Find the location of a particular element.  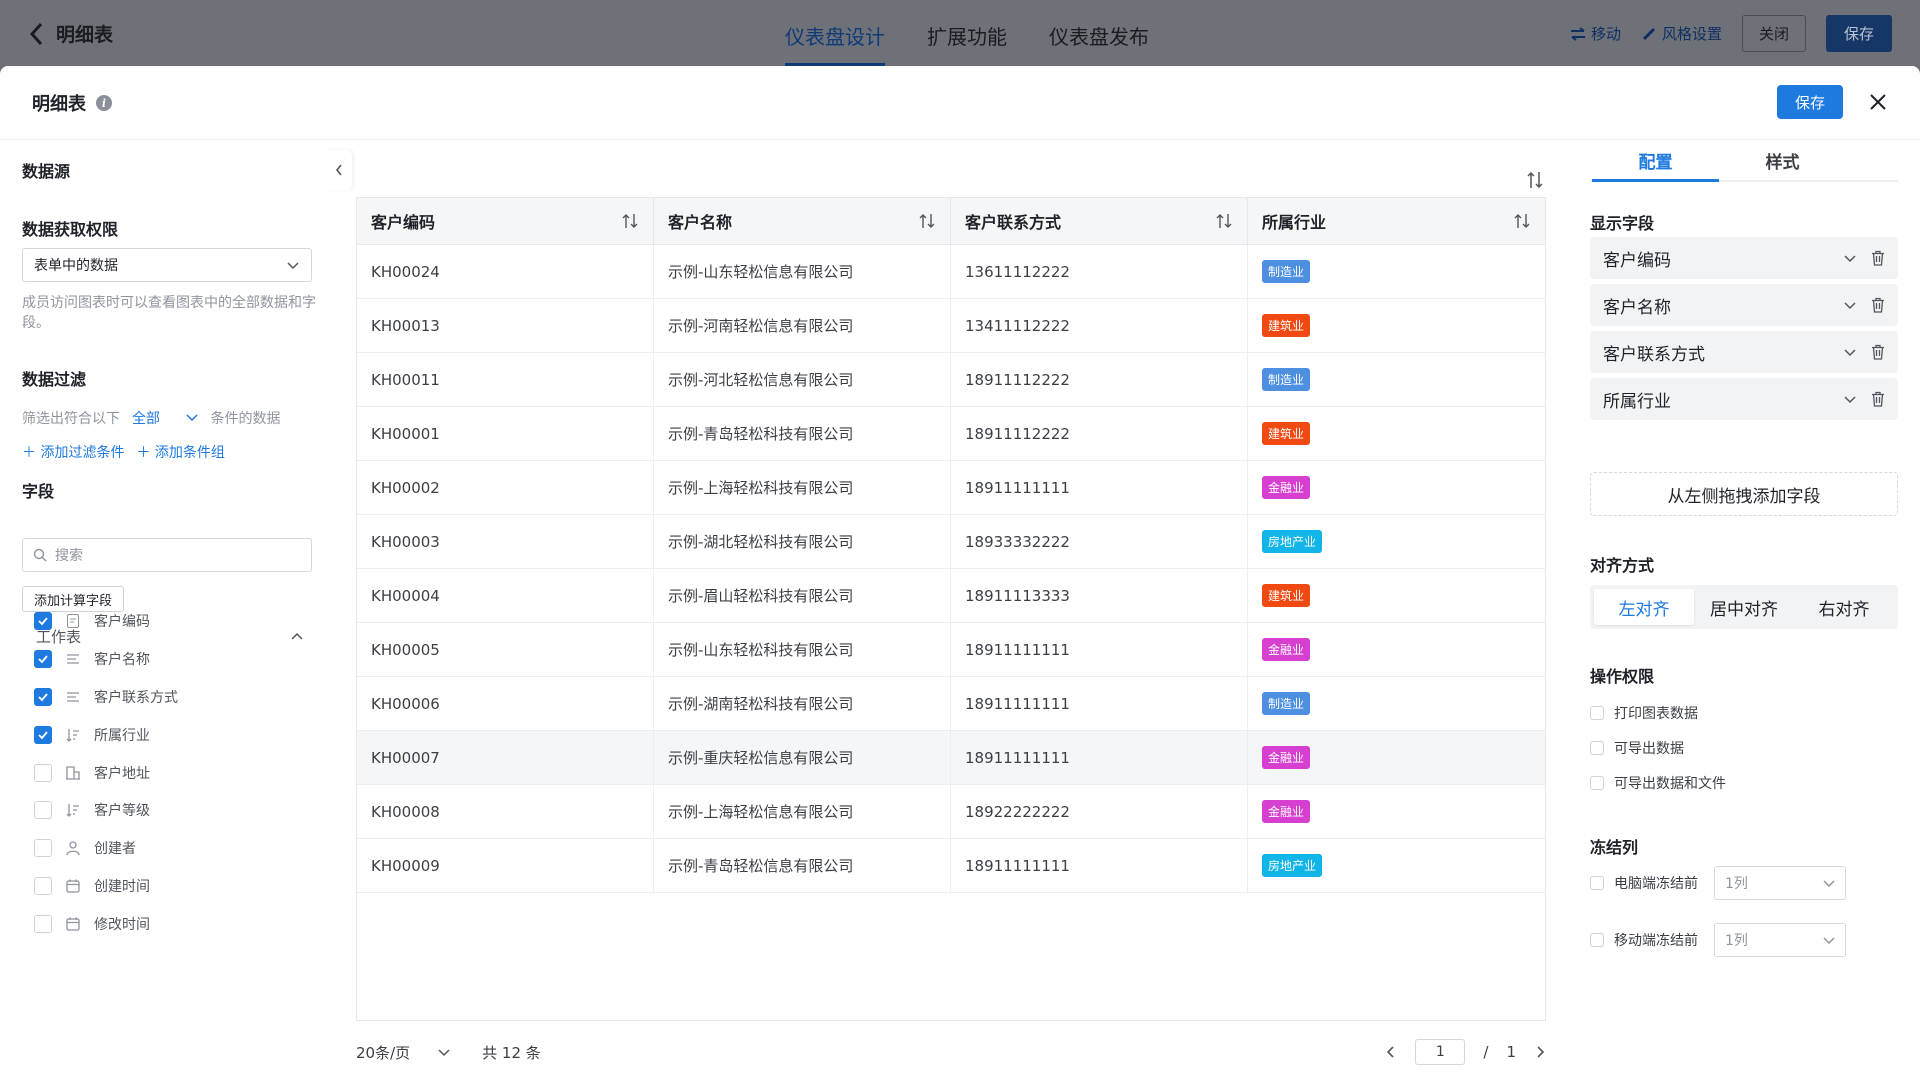

table-row: KH00011 示例-河北轻松信息有限公司 18911112222 制造业 is located at coordinates (951, 380).